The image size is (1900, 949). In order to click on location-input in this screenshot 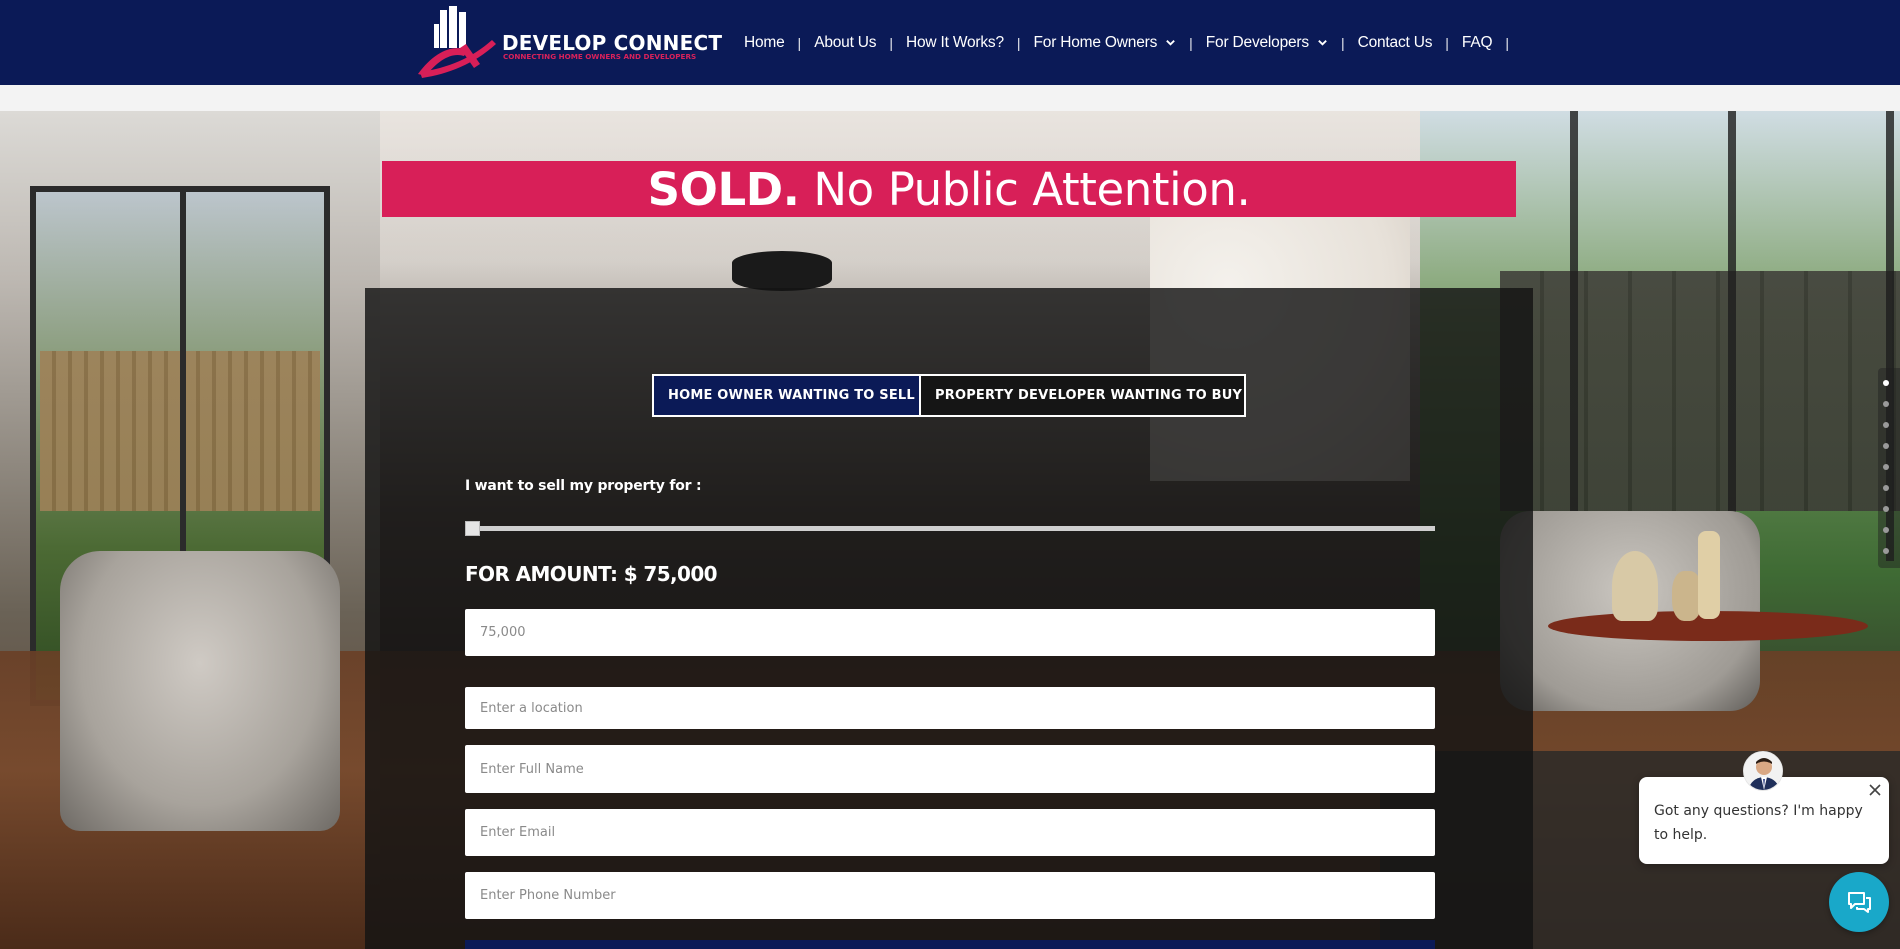, I will do `click(950, 708)`.